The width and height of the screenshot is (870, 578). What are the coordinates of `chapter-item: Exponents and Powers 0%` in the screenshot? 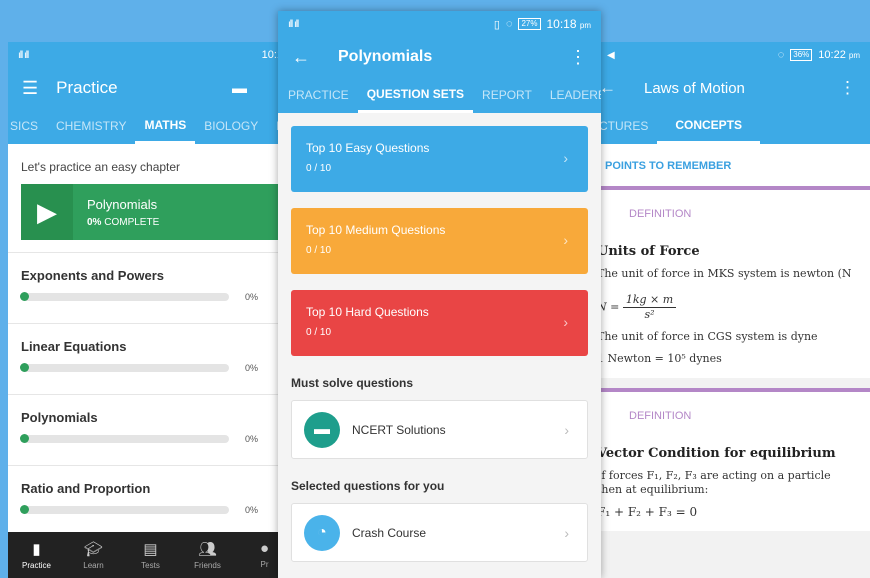 It's located at (150, 287).